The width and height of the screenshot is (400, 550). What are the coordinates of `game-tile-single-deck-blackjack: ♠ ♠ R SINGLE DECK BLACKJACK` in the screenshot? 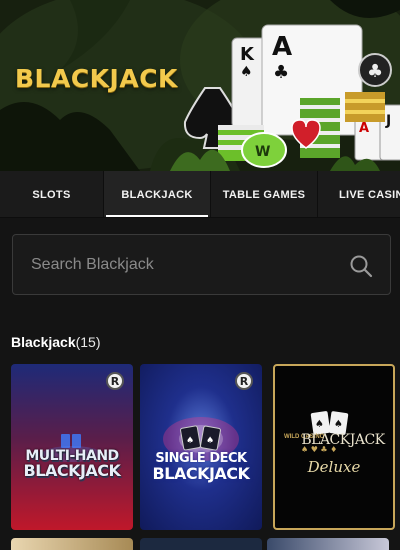 It's located at (201, 447).